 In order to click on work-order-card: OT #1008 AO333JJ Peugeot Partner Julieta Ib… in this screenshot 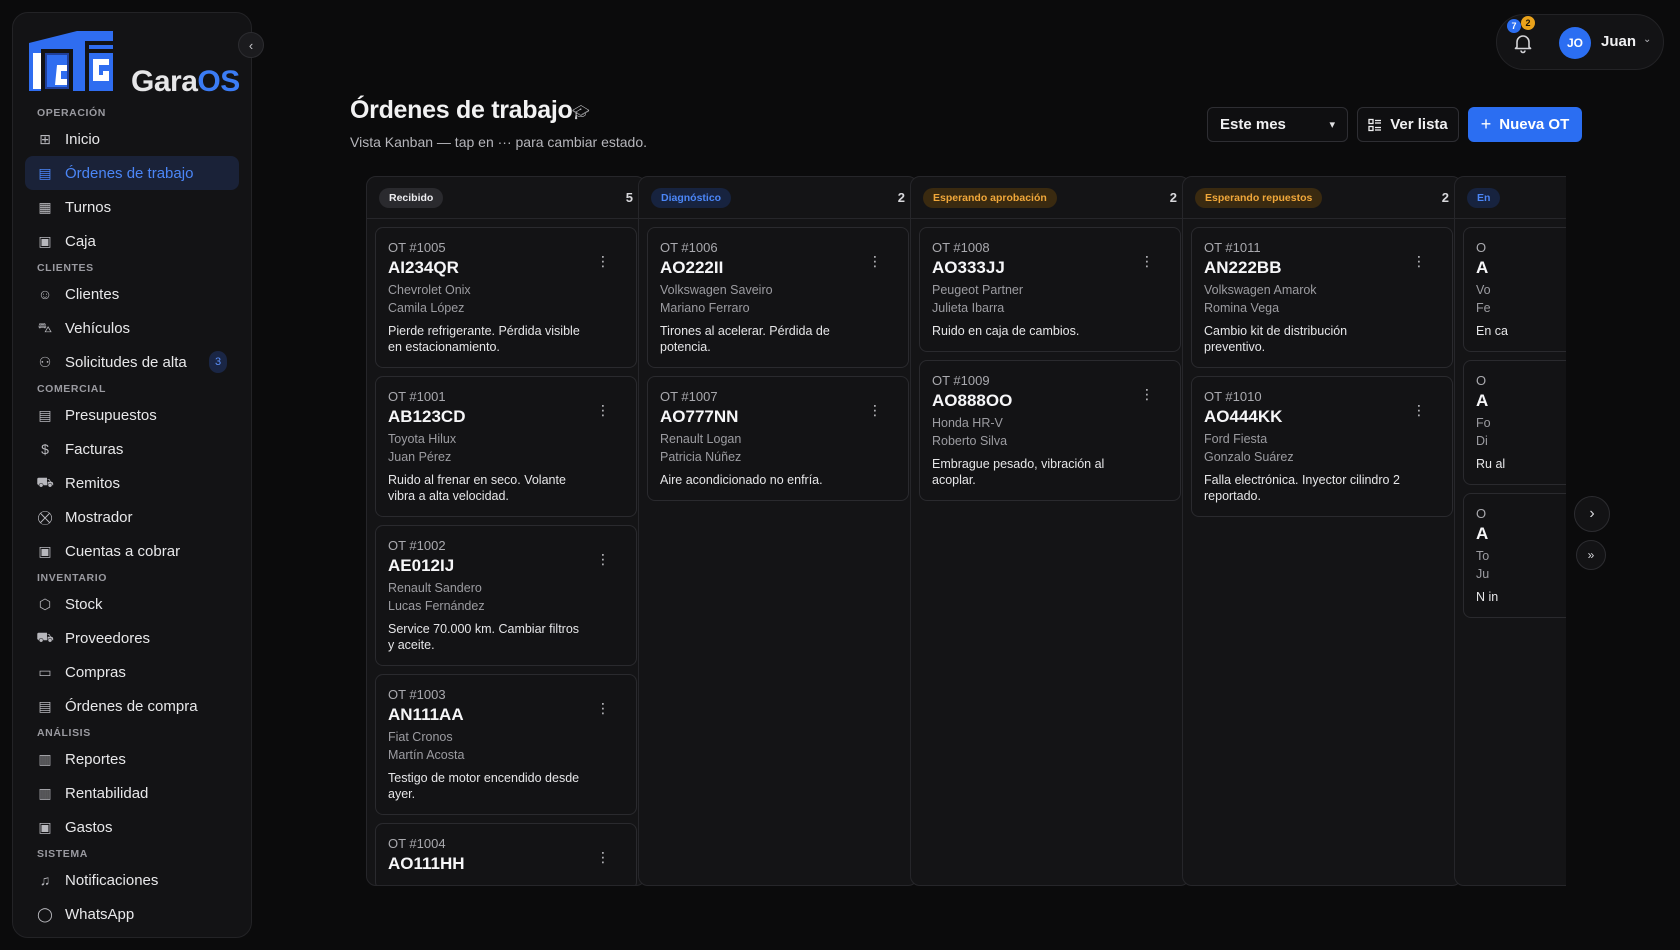, I will do `click(1050, 289)`.